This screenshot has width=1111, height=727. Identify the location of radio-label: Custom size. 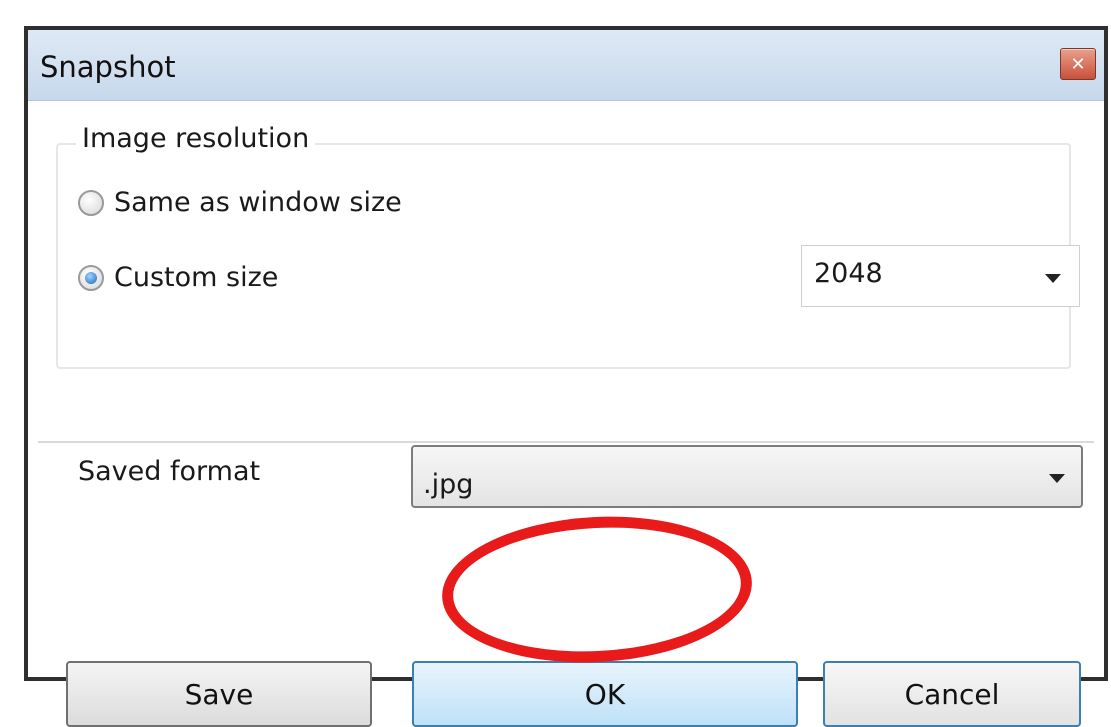
(196, 277).